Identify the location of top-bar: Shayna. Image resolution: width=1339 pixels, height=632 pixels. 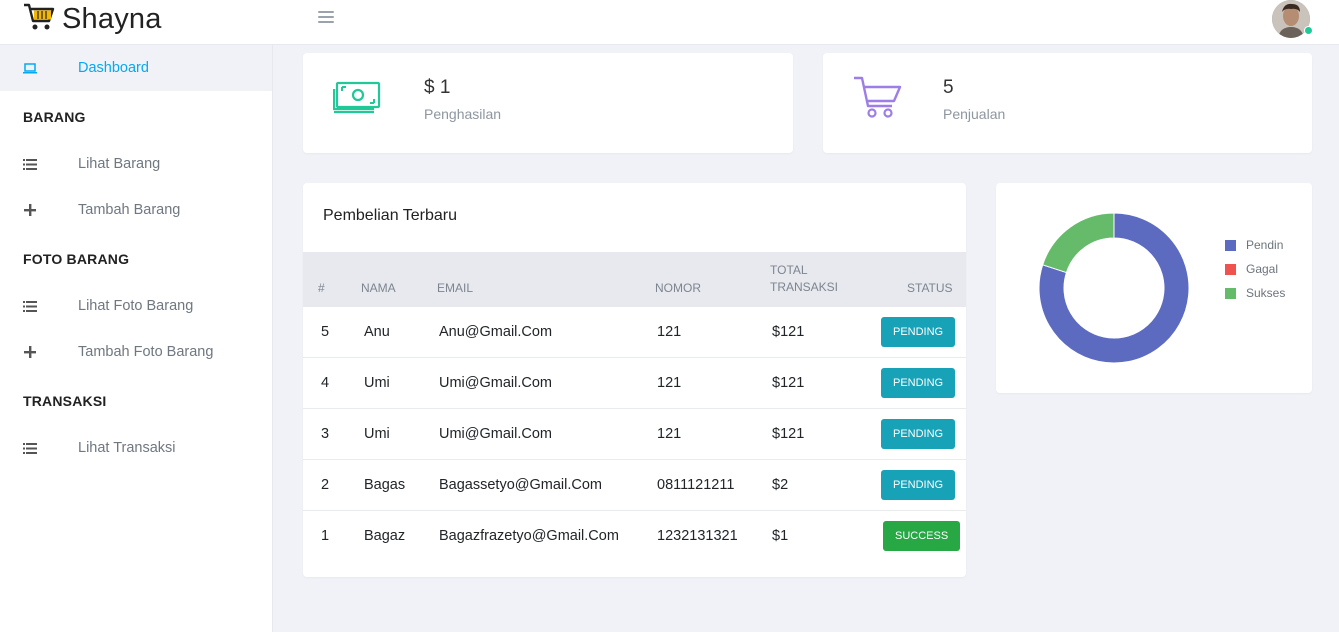
(669, 22).